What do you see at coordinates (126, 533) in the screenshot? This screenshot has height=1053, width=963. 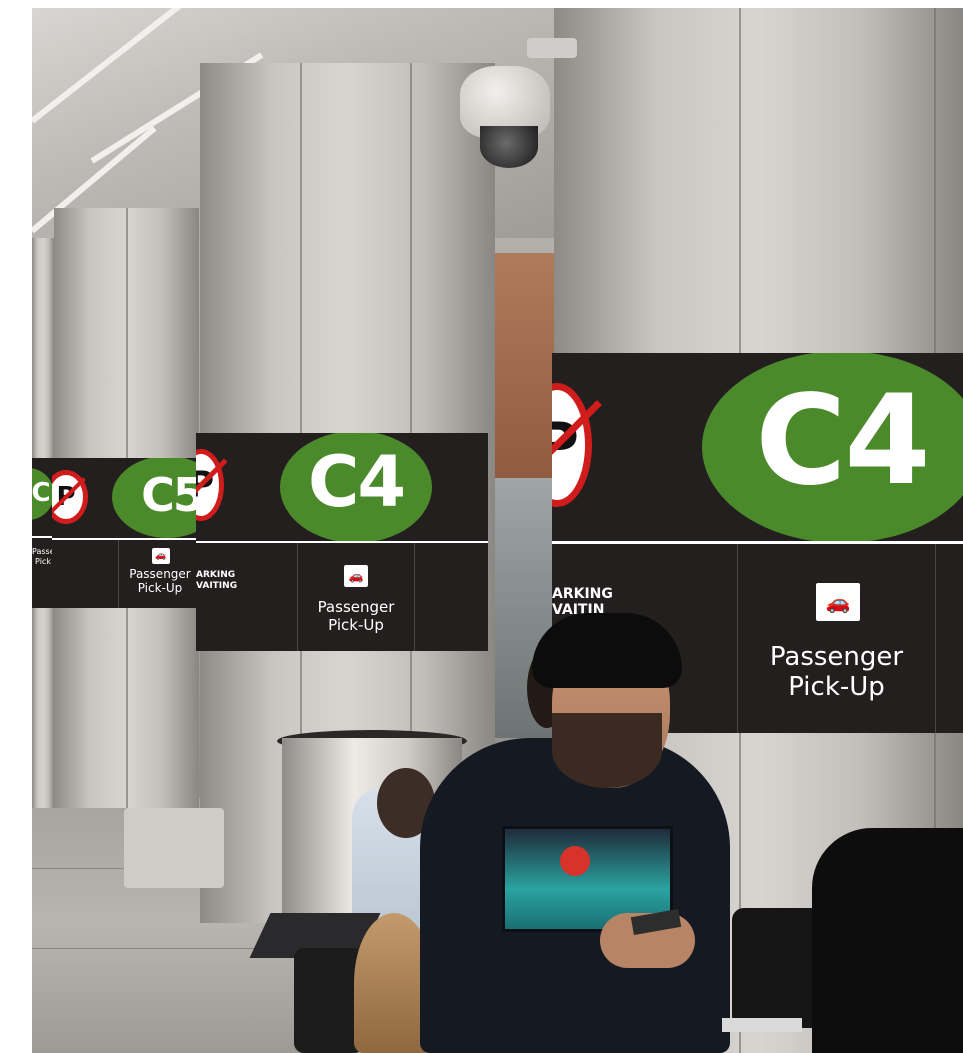 I see `gate-sign-c5: P C5 🚗 Passenger Pick-Up` at bounding box center [126, 533].